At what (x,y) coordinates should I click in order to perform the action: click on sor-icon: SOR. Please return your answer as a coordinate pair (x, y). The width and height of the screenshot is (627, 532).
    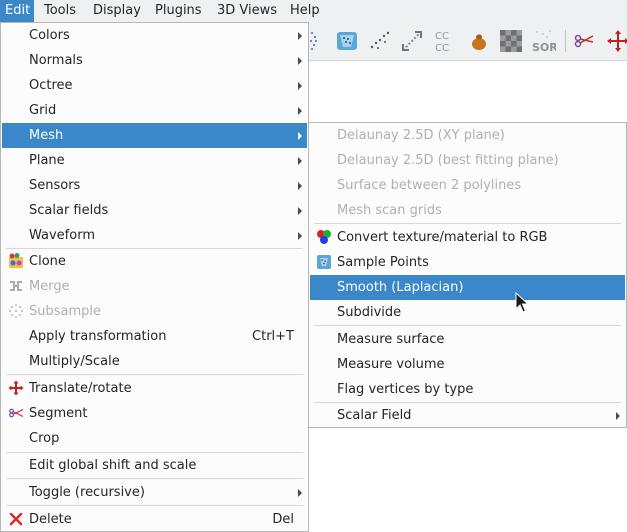
    Looking at the image, I should click on (544, 41).